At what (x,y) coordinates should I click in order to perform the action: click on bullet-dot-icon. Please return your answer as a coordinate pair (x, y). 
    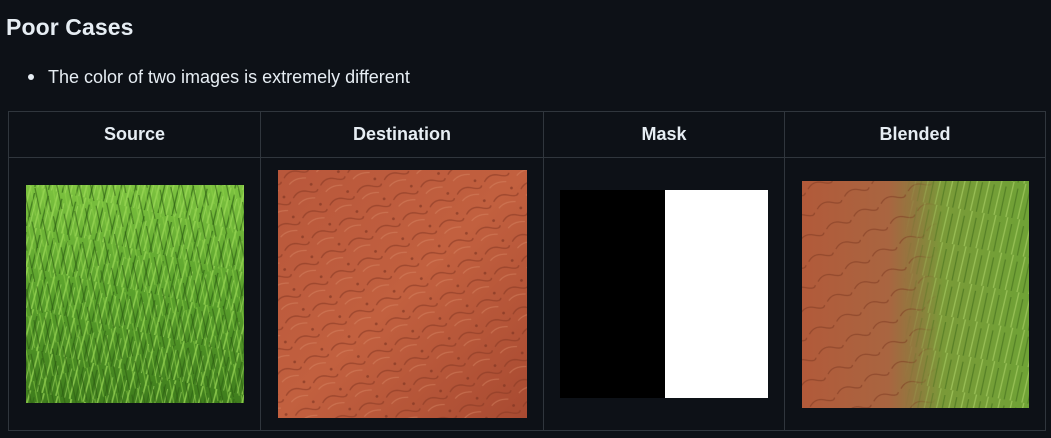
    Looking at the image, I should click on (31, 77).